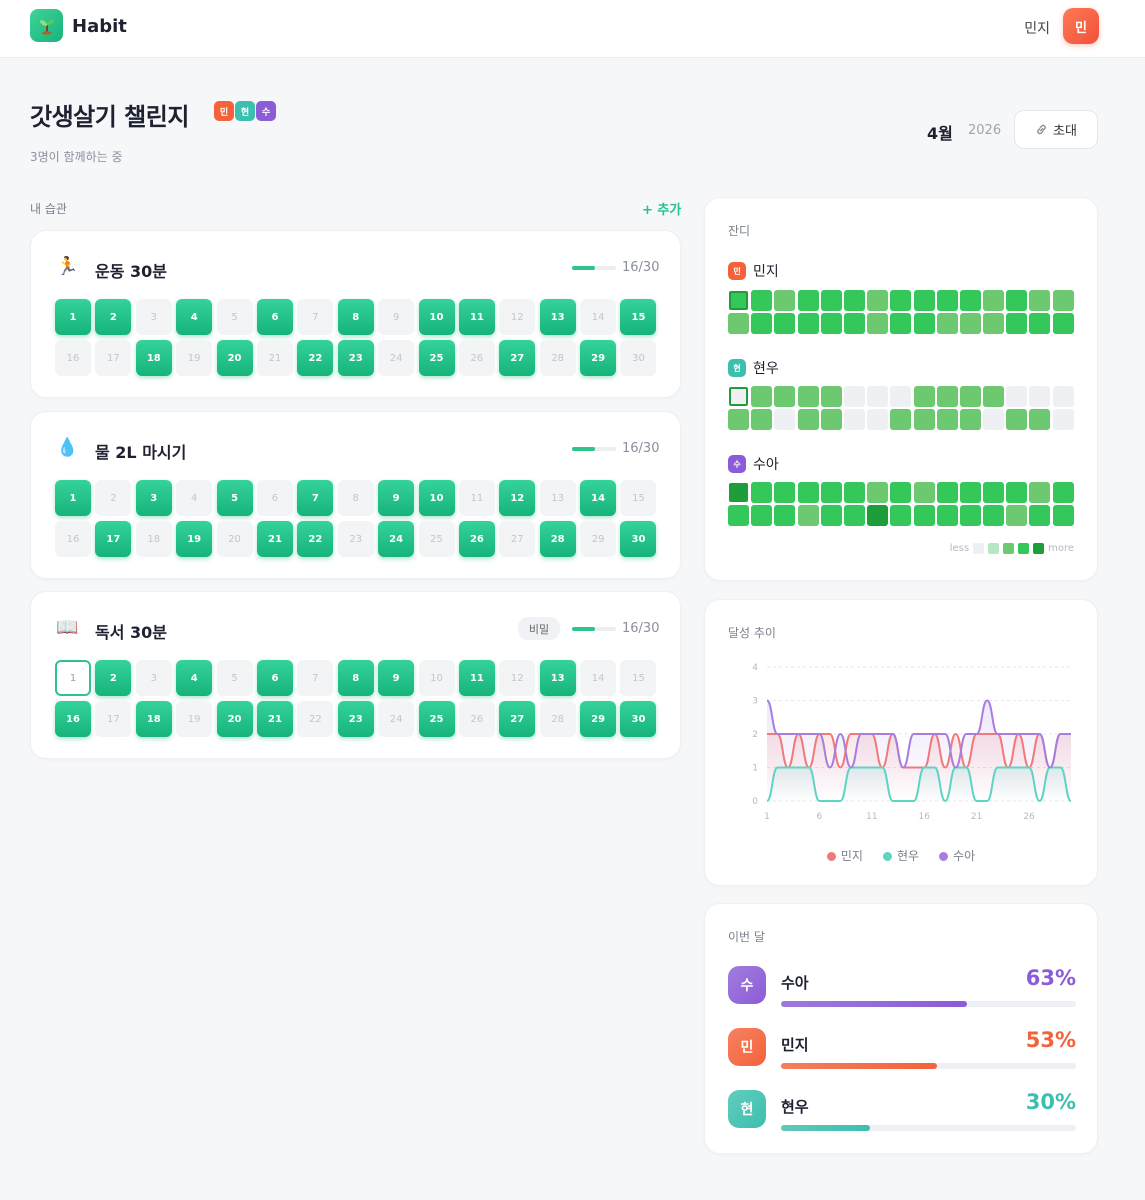  I want to click on invite-button: 초대, so click(1056, 129).